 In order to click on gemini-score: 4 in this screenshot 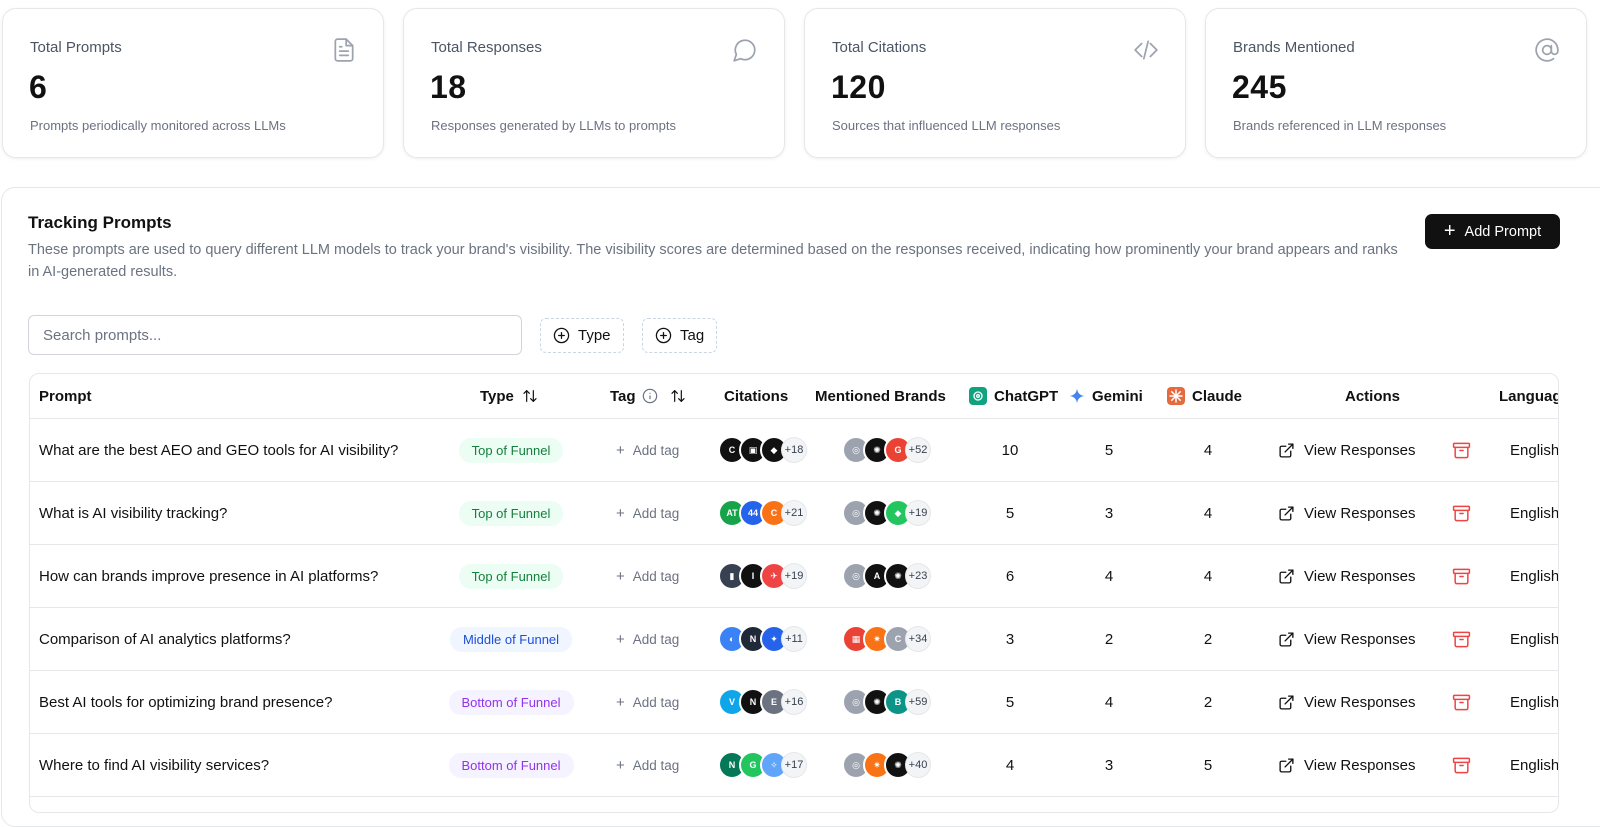, I will do `click(1109, 702)`.